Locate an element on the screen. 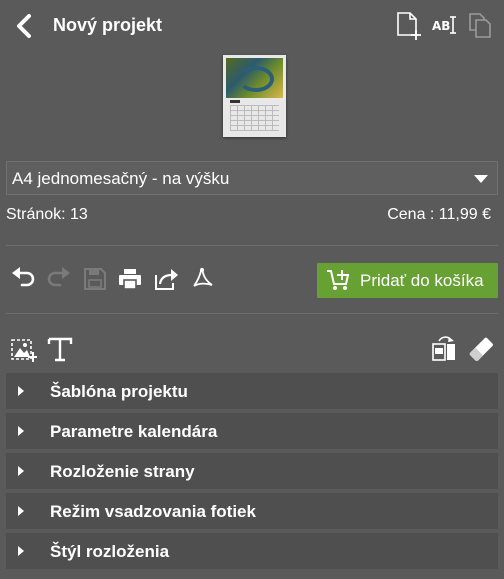 The width and height of the screenshot is (504, 579). undo-icon is located at coordinates (23, 279).